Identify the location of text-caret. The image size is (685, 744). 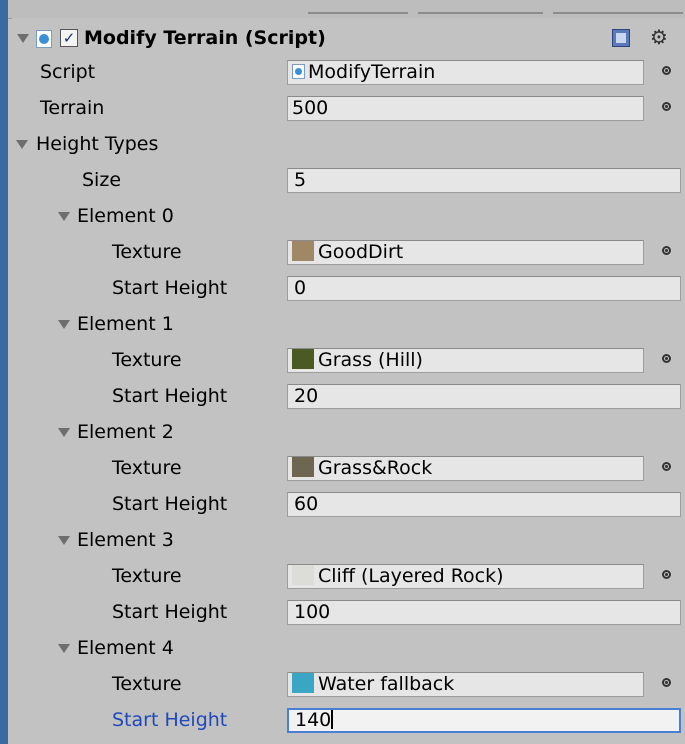
(332, 719).